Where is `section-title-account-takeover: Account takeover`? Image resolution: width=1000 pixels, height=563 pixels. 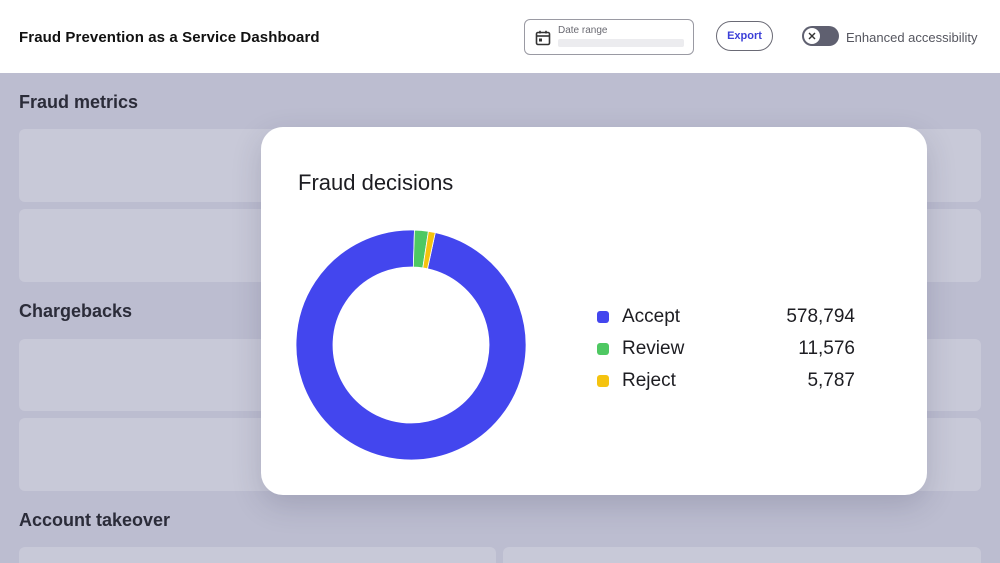
section-title-account-takeover: Account takeover is located at coordinates (95, 520).